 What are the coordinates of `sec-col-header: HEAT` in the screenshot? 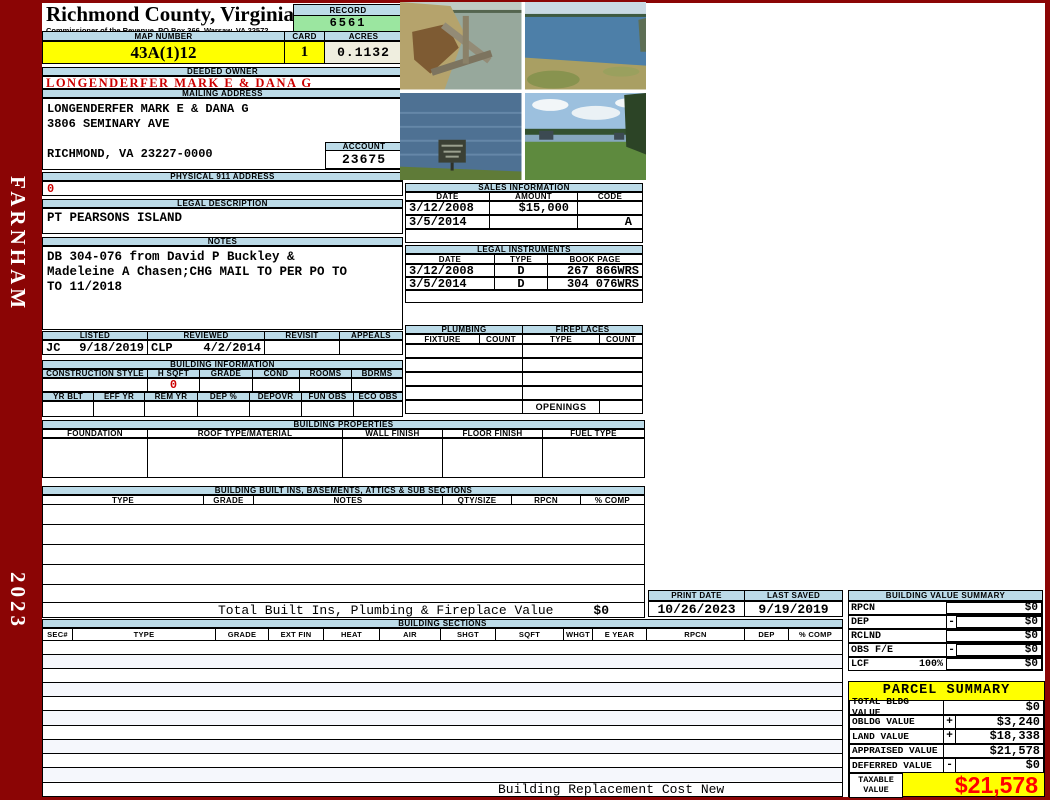 It's located at (352, 634).